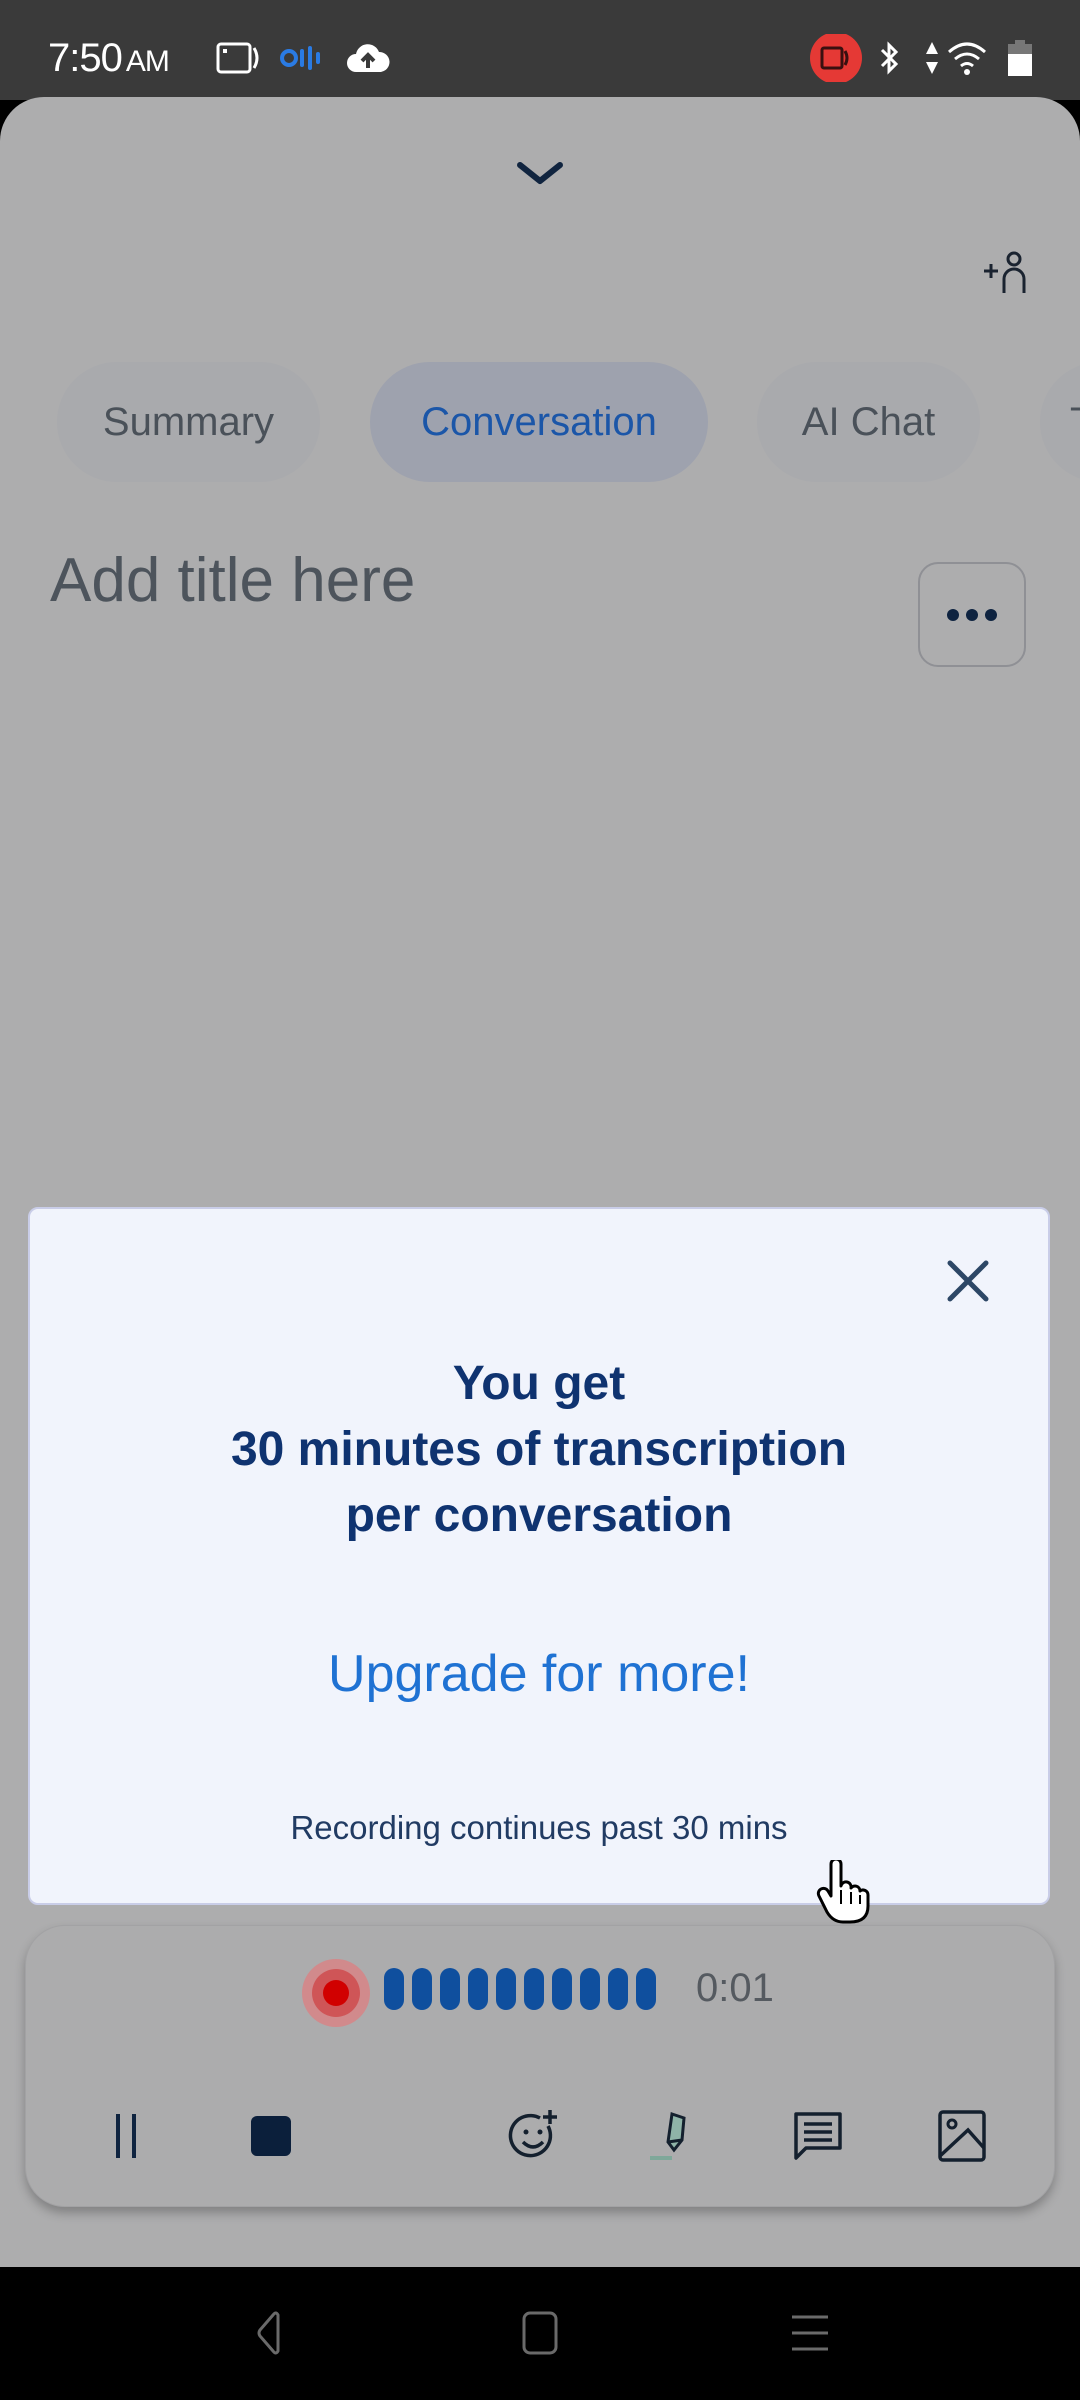  Describe the element at coordinates (232, 580) in the screenshot. I see `title-input: Add title here` at that location.